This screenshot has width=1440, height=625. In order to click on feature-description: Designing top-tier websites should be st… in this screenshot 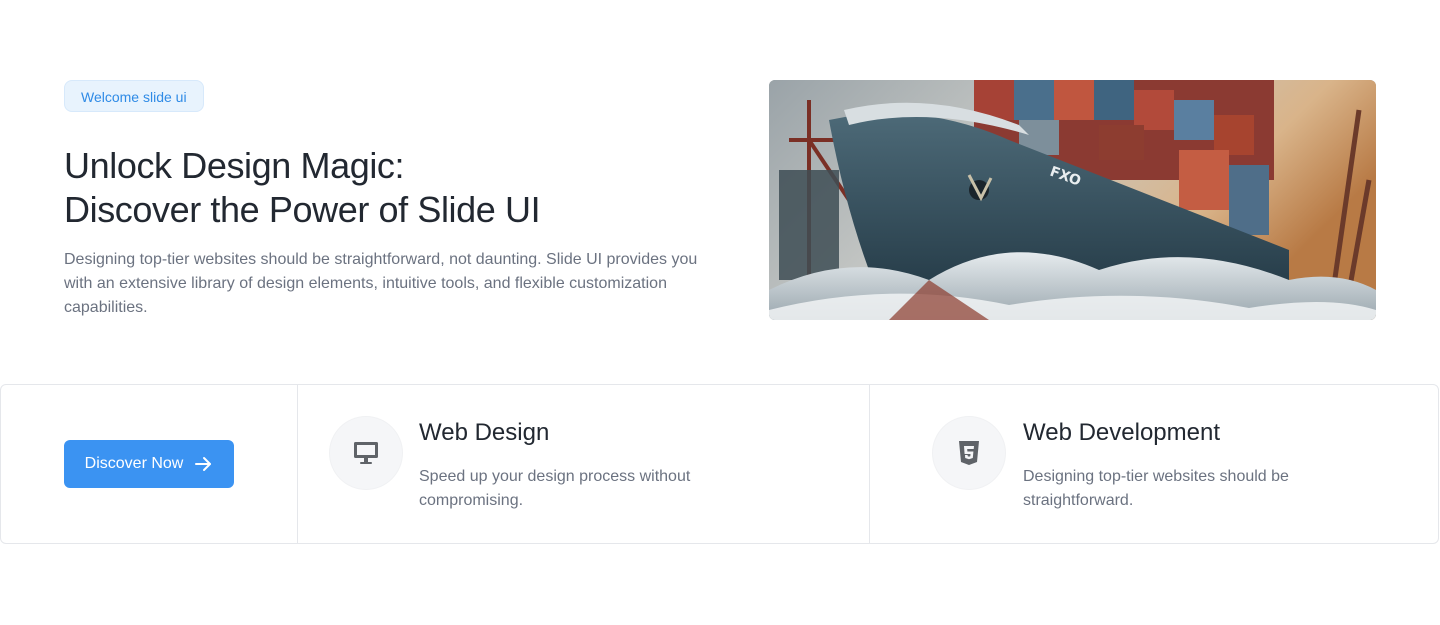, I will do `click(1156, 488)`.